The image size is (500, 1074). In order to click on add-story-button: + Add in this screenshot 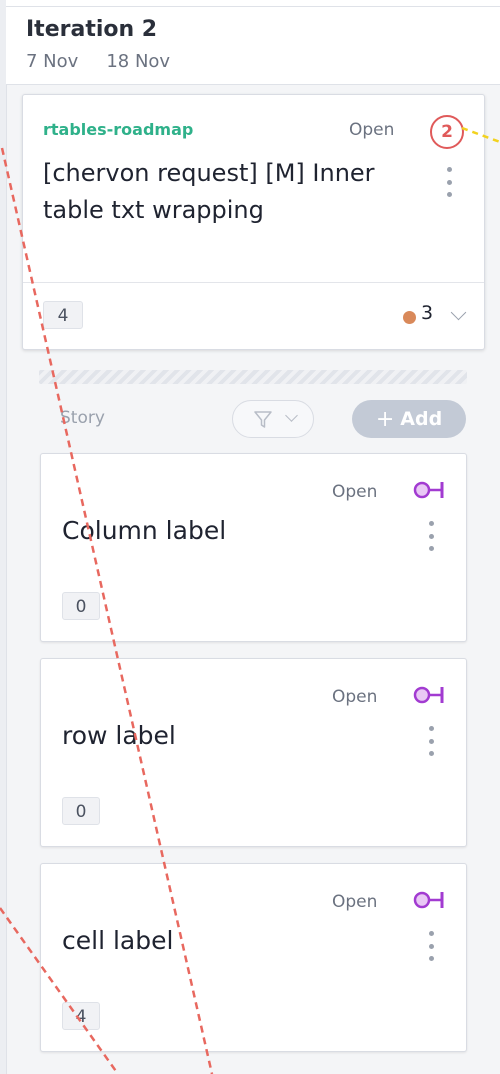, I will do `click(409, 419)`.